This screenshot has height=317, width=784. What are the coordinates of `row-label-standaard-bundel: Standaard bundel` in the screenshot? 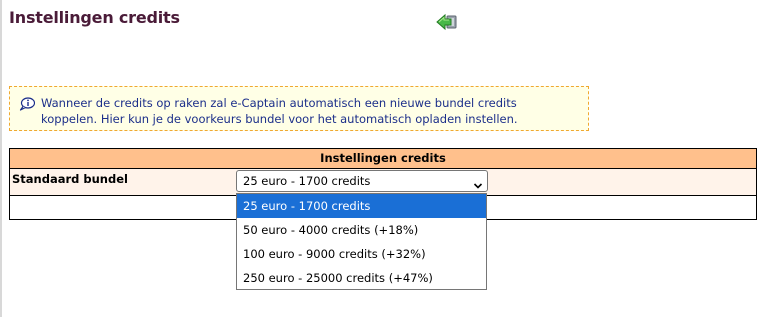 It's located at (70, 179).